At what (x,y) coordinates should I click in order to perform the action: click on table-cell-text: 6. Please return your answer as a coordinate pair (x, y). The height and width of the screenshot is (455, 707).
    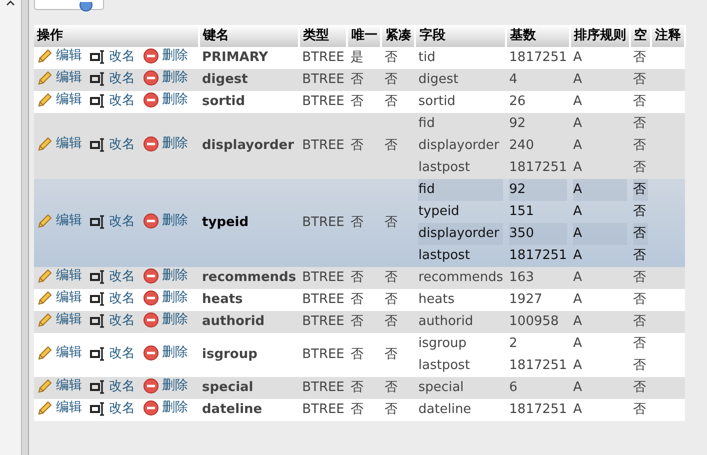
    Looking at the image, I should click on (513, 387).